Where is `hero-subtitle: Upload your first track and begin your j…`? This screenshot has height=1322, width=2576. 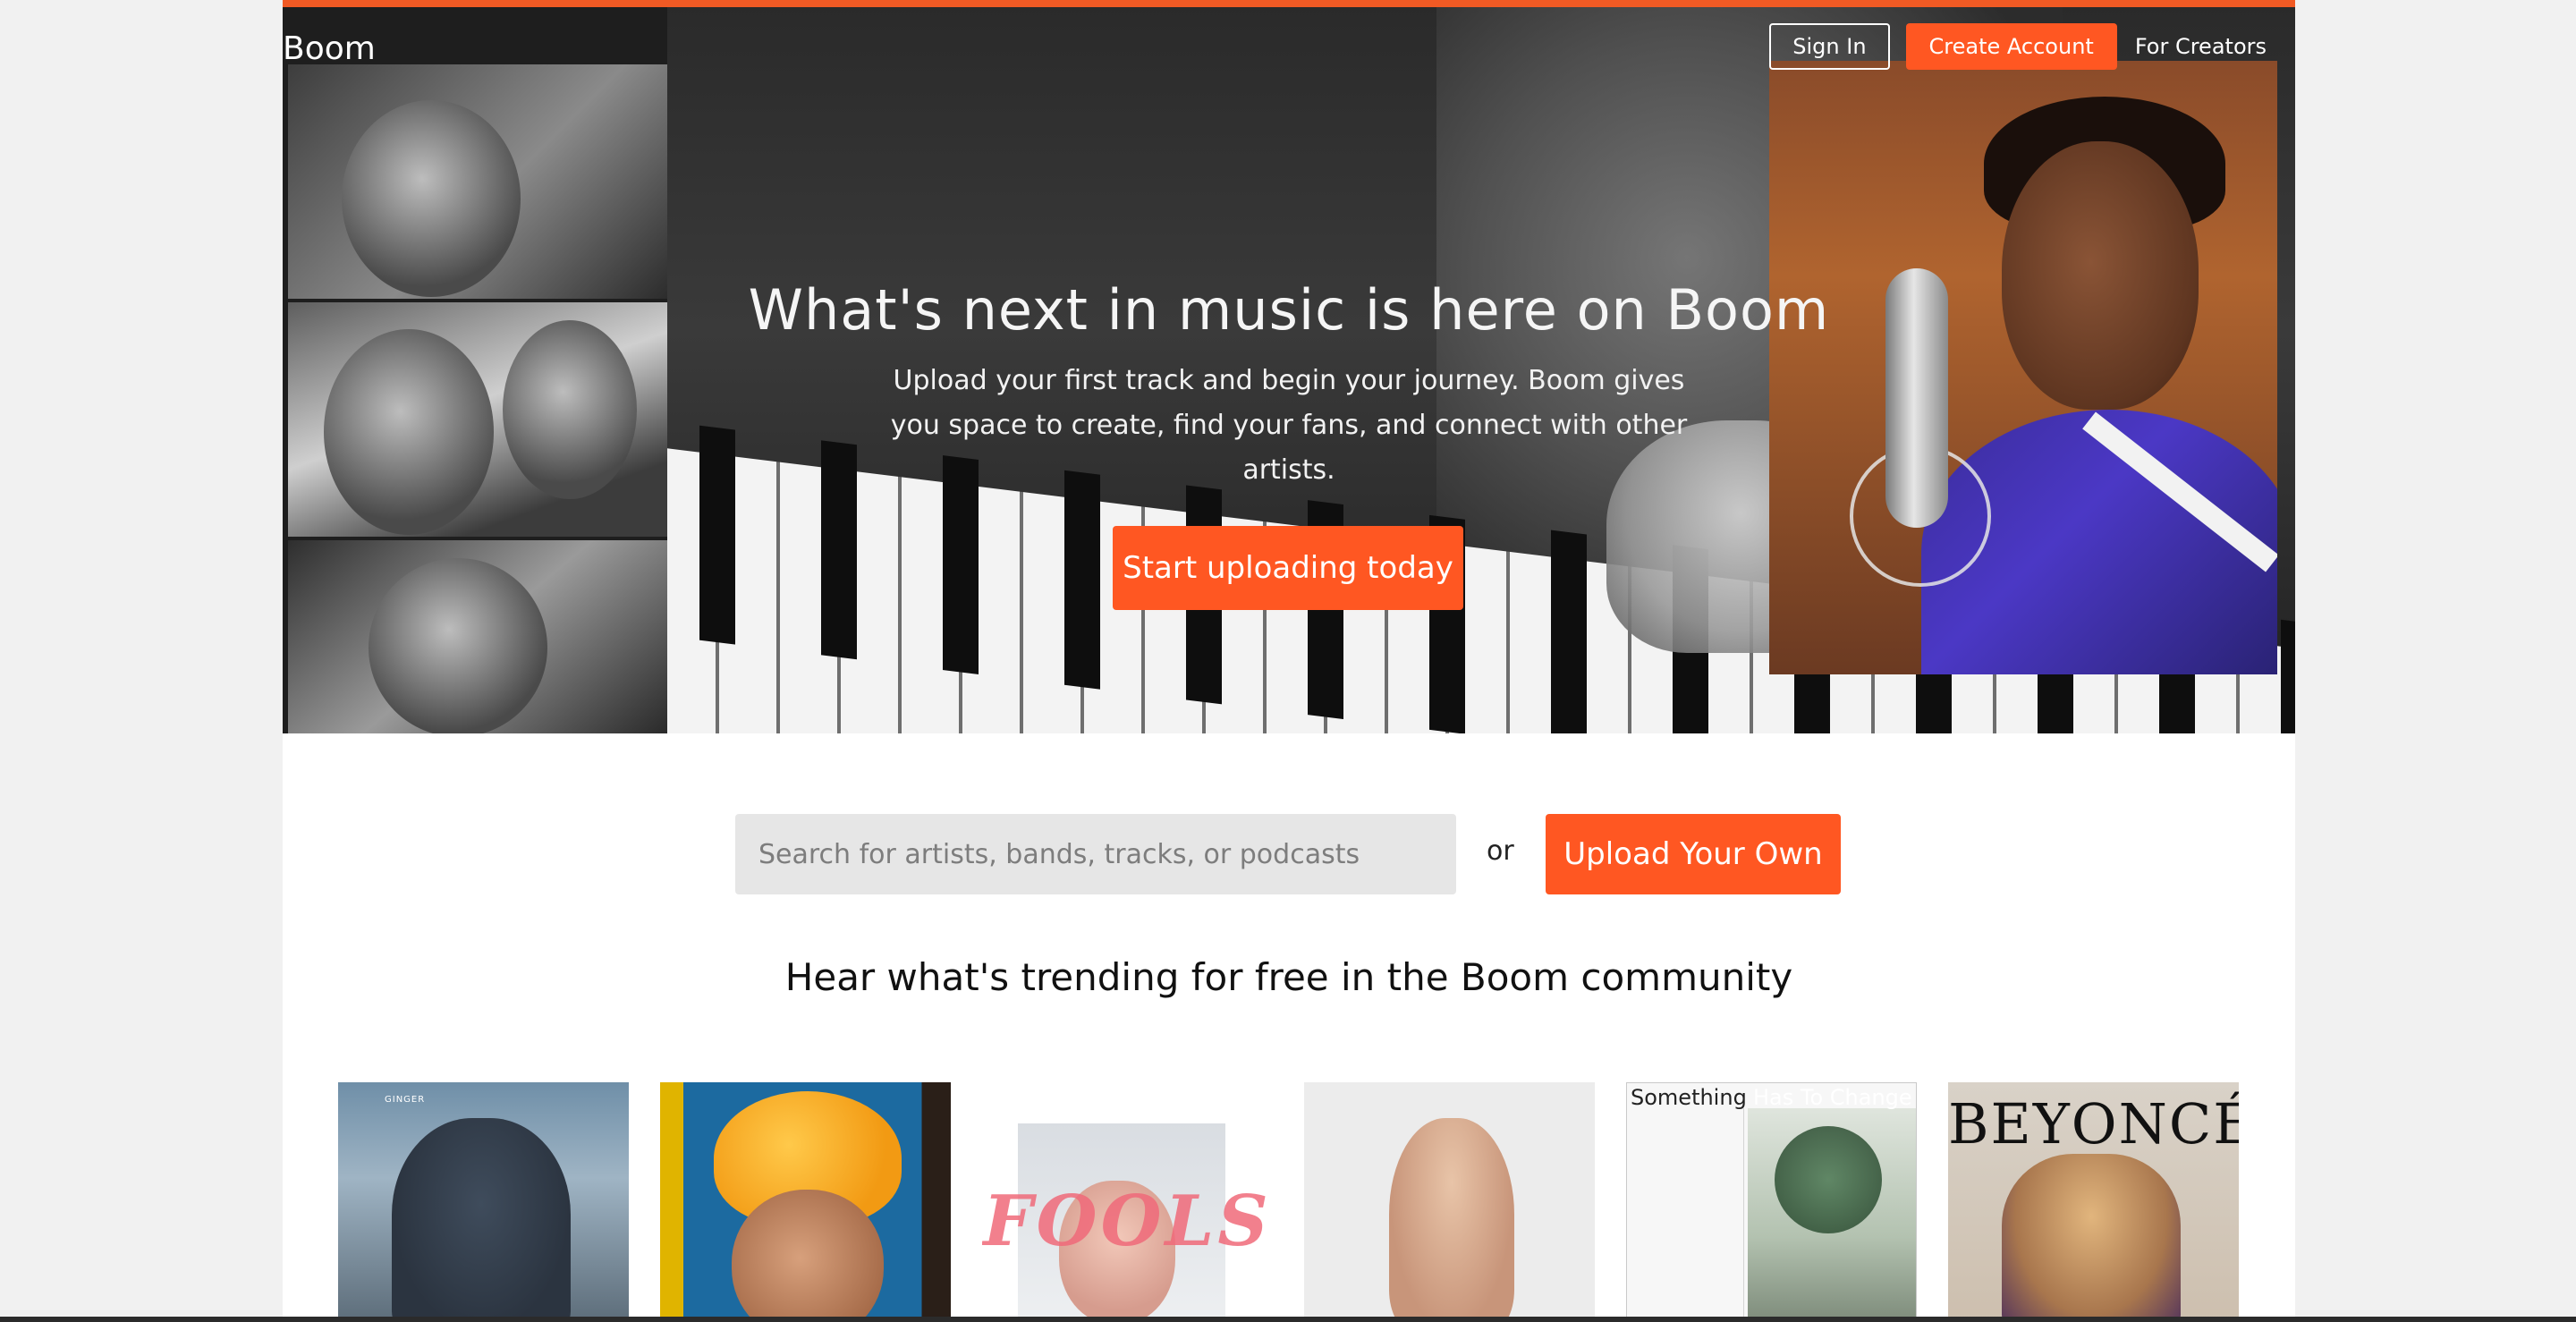 hero-subtitle: Upload your first track and begin your j… is located at coordinates (1289, 426).